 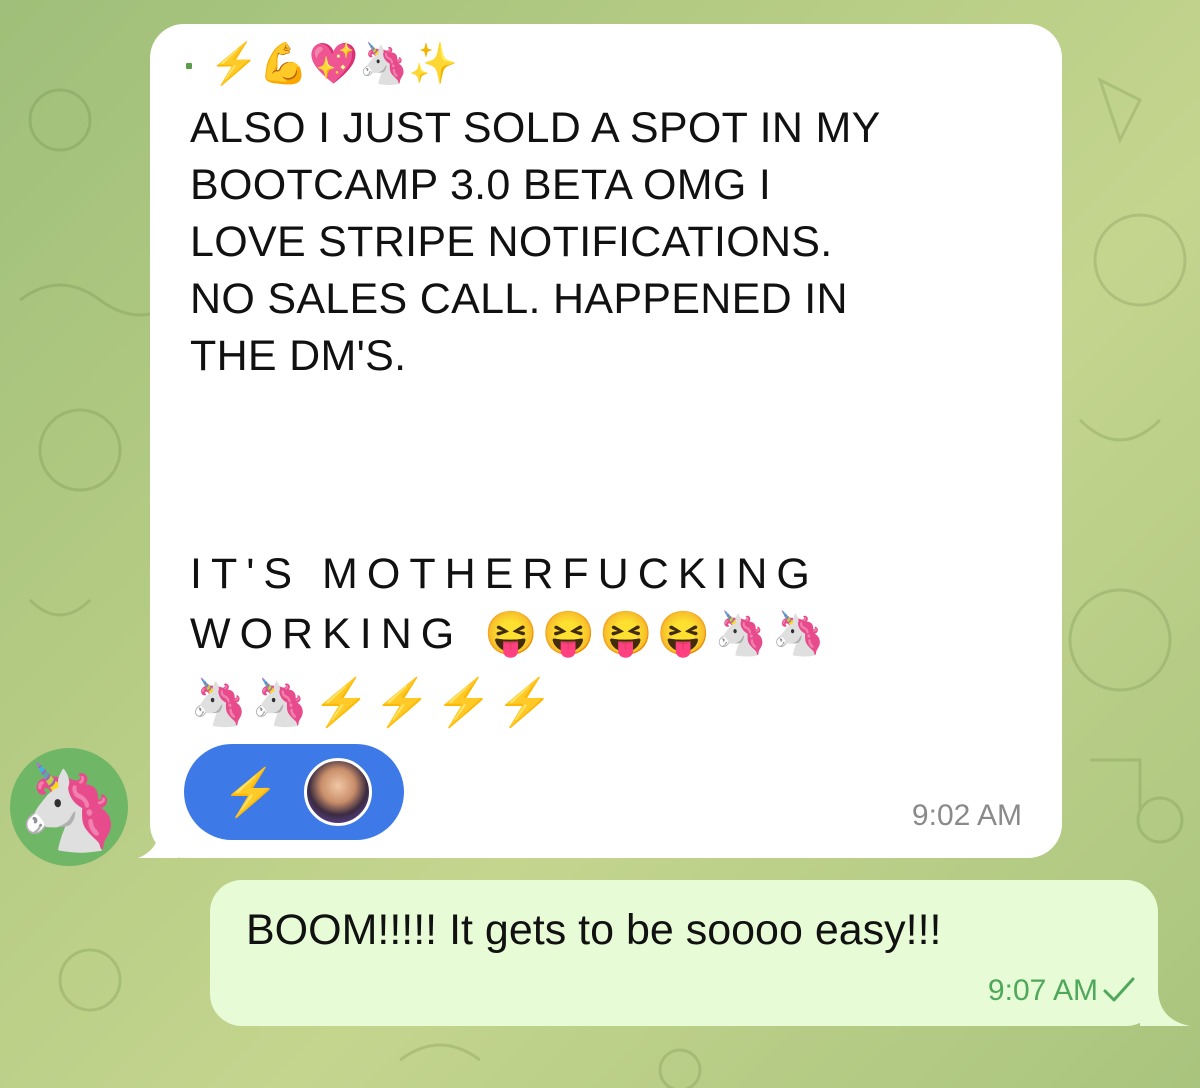 I want to click on spaced-line-2: WORKING 😝😝😝😝🦄🦄, so click(x=615, y=634).